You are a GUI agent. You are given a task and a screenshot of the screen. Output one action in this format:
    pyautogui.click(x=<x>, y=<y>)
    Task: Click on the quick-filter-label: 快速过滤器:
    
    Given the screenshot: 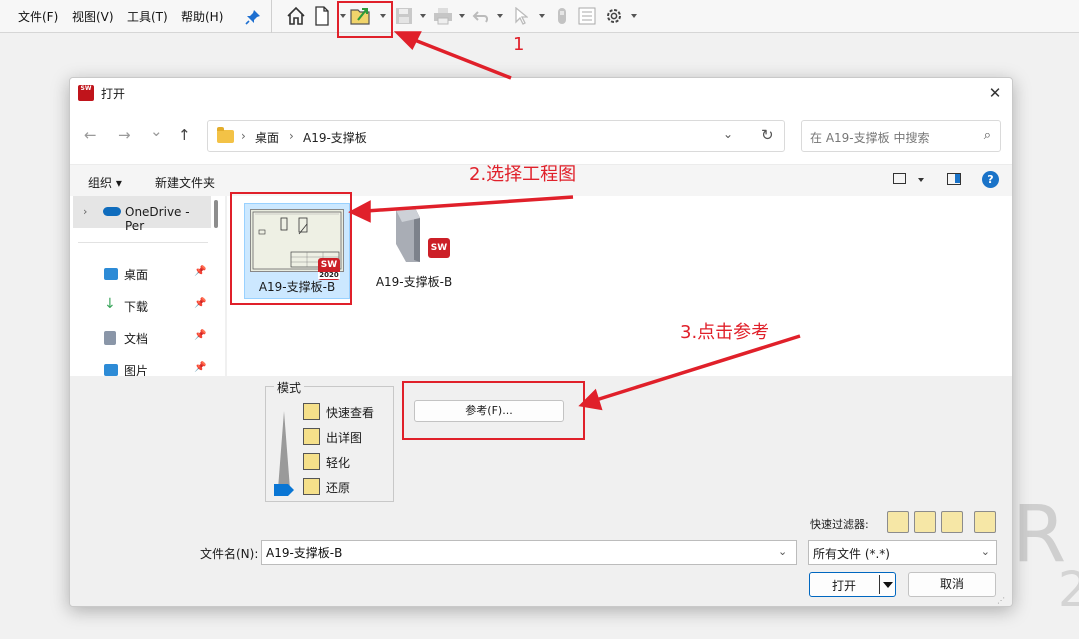 What is the action you would take?
    pyautogui.click(x=839, y=524)
    